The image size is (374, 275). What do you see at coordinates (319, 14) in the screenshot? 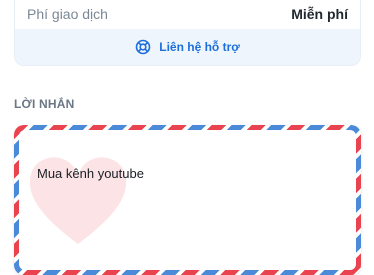
I see `fee-value: Miễn phí` at bounding box center [319, 14].